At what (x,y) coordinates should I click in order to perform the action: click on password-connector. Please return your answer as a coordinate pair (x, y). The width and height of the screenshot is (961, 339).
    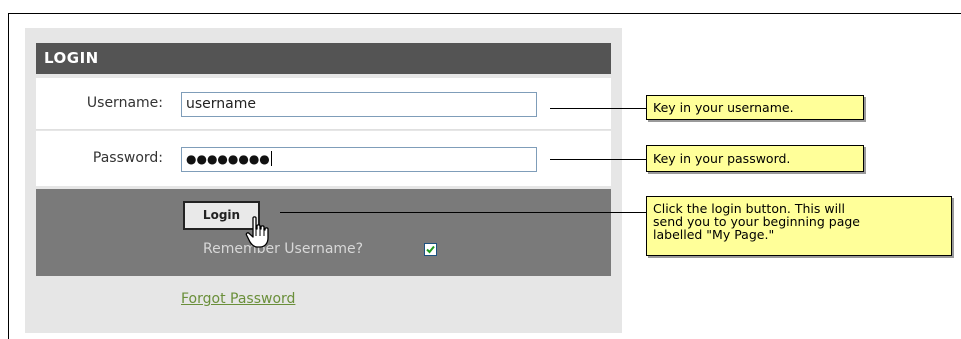
    Looking at the image, I should click on (598, 159).